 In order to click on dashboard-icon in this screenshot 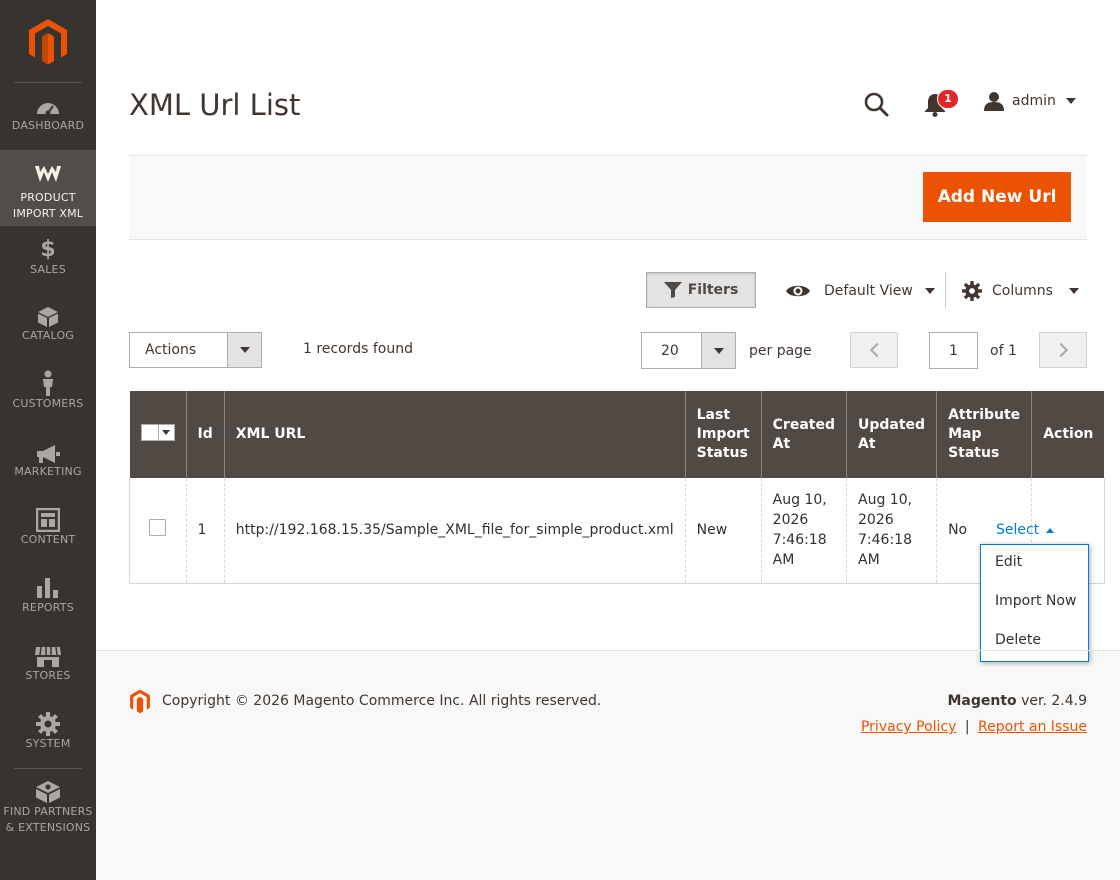, I will do `click(48, 109)`.